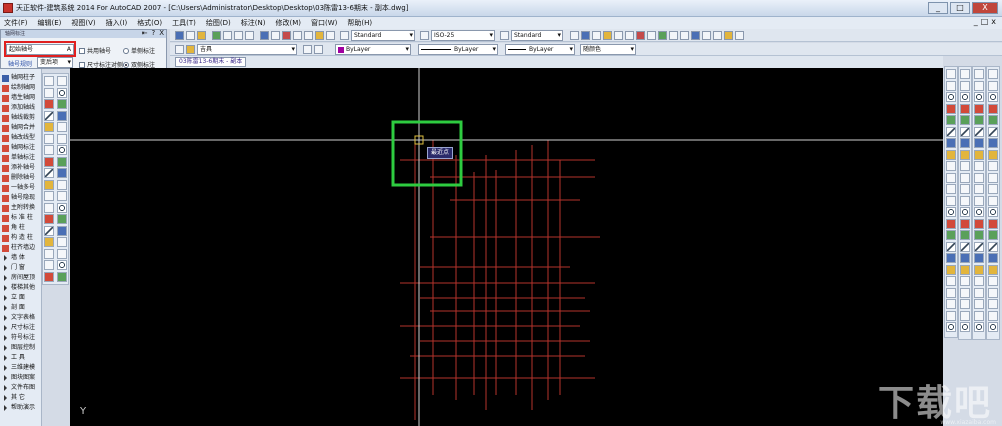 The image size is (1002, 426). I want to click on se-iso-icon, so click(993, 154).